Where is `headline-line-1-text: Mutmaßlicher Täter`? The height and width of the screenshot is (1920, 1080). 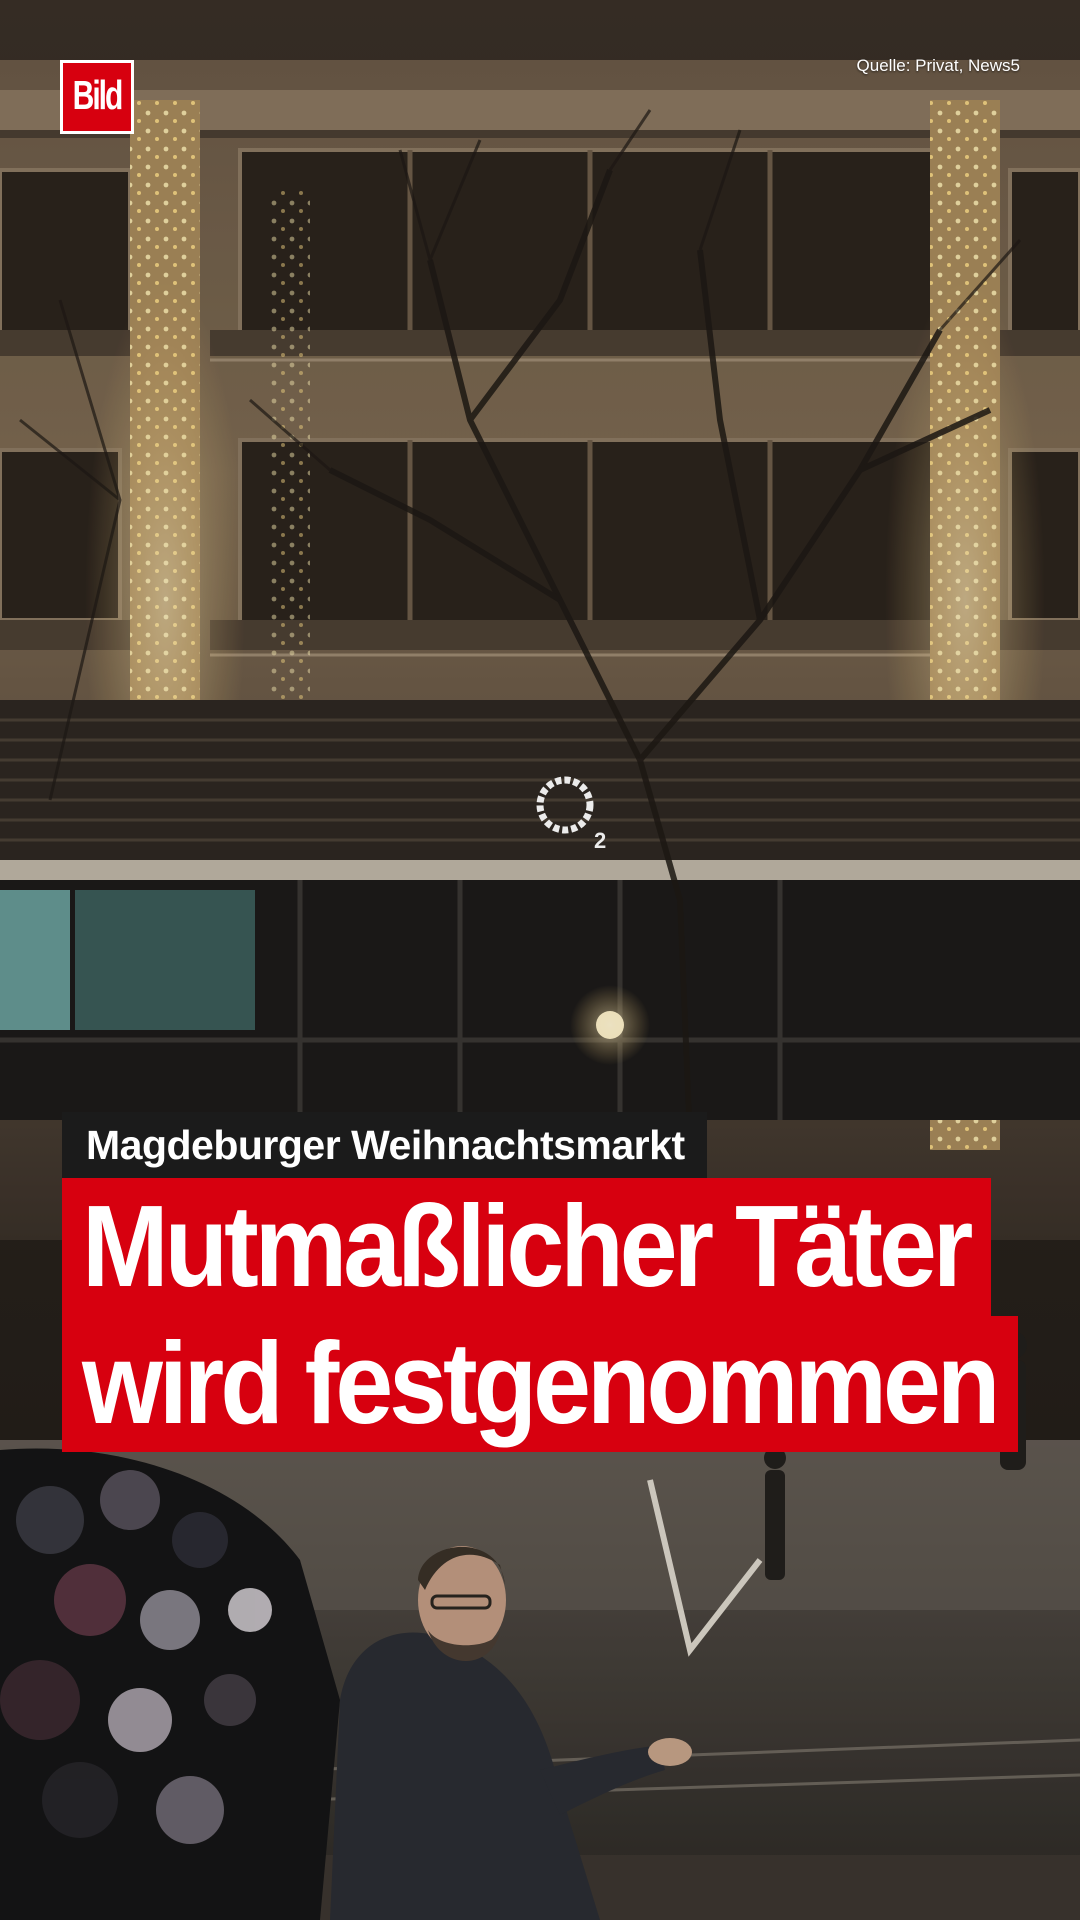
headline-line-1-text: Mutmaßlicher Täter is located at coordinates (527, 1246).